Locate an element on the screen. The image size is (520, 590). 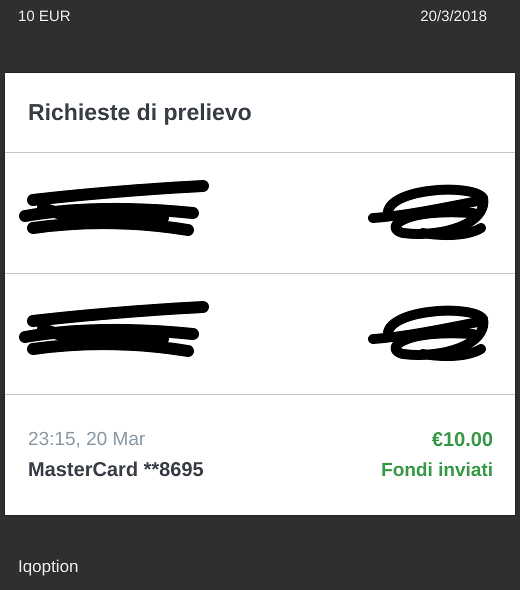
transaction-status: Fondi inviati is located at coordinates (437, 471).